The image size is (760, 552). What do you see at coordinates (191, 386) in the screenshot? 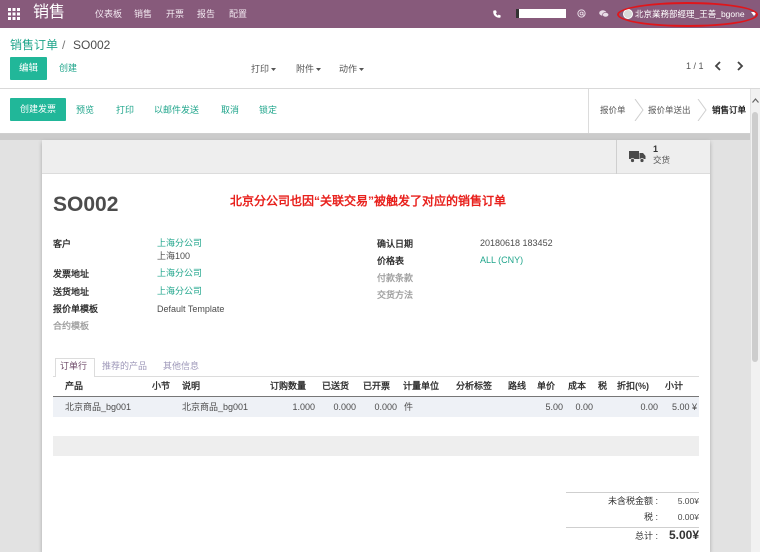
I see `column-header-description: 说明` at bounding box center [191, 386].